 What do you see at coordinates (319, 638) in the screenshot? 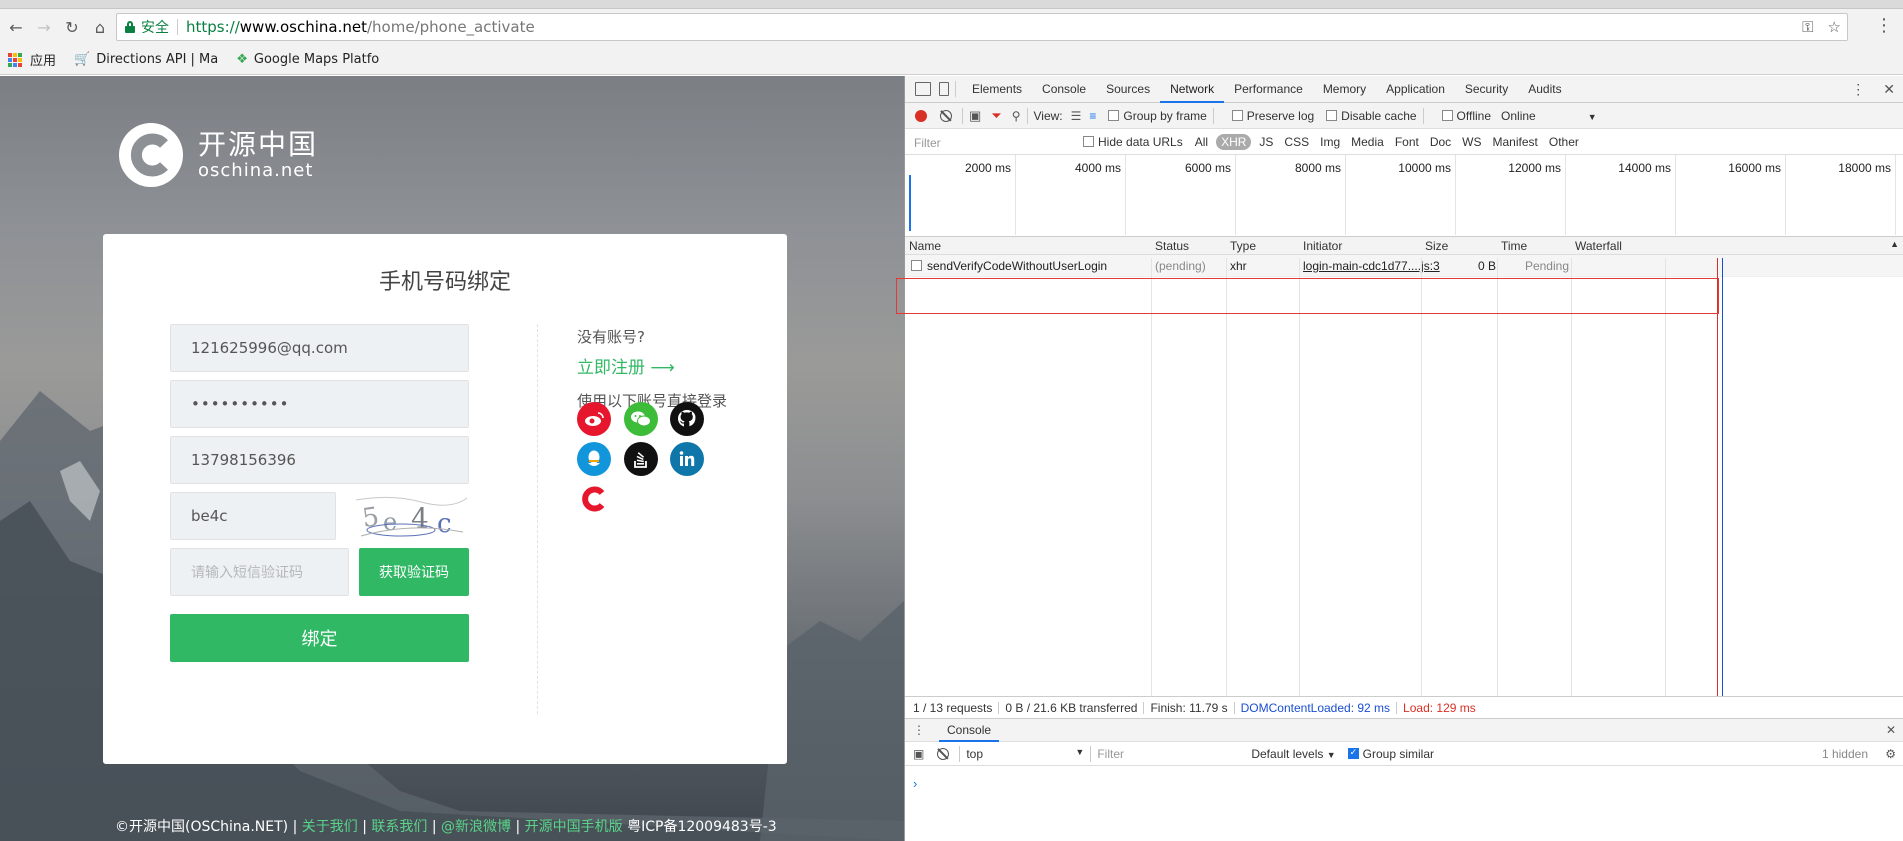
I see `bind-button: 绑定` at bounding box center [319, 638].